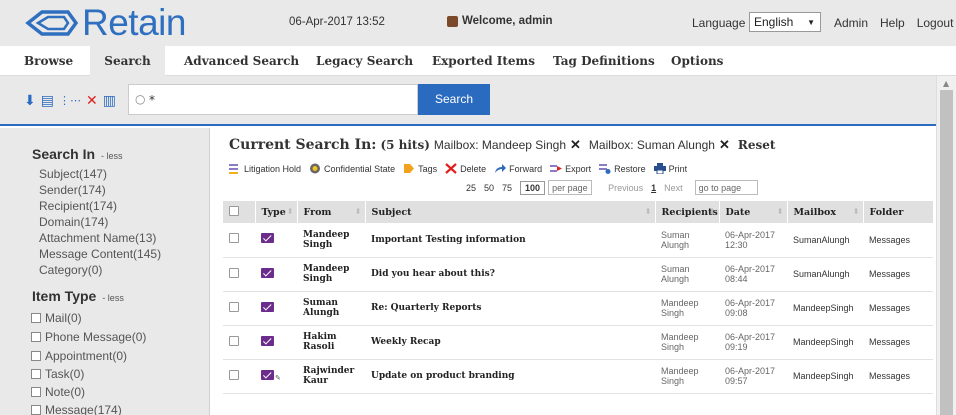 The width and height of the screenshot is (956, 415). Describe the element at coordinates (886, 212) in the screenshot. I see `col-label: Folder` at that location.